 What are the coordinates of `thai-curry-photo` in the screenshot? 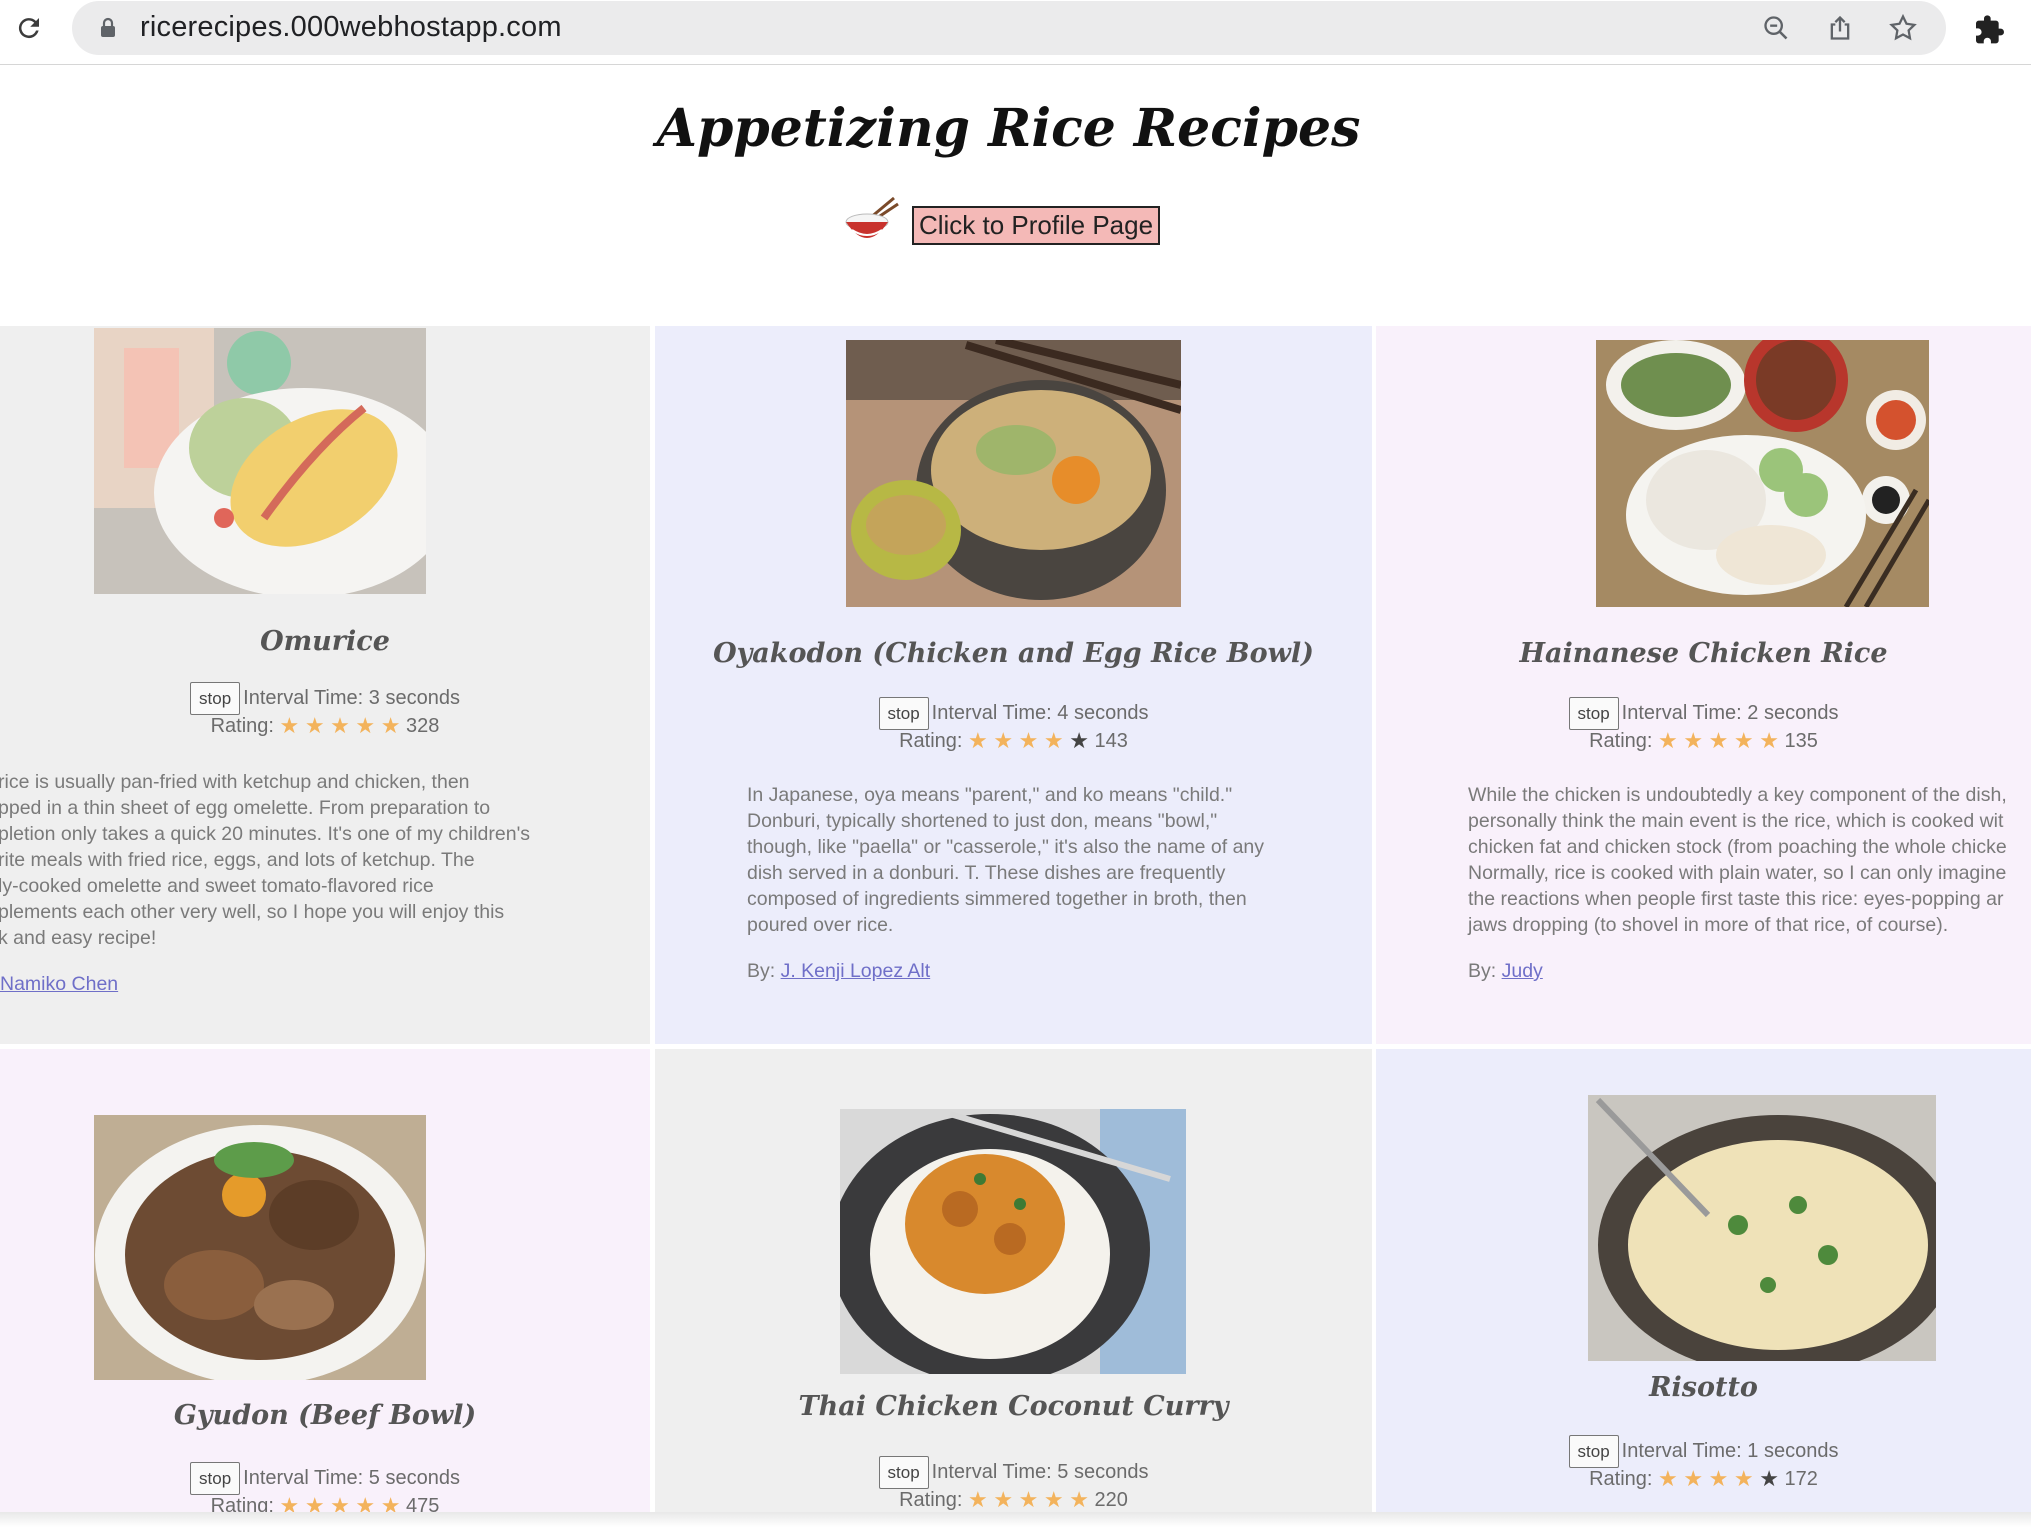 It's located at (1013, 1241).